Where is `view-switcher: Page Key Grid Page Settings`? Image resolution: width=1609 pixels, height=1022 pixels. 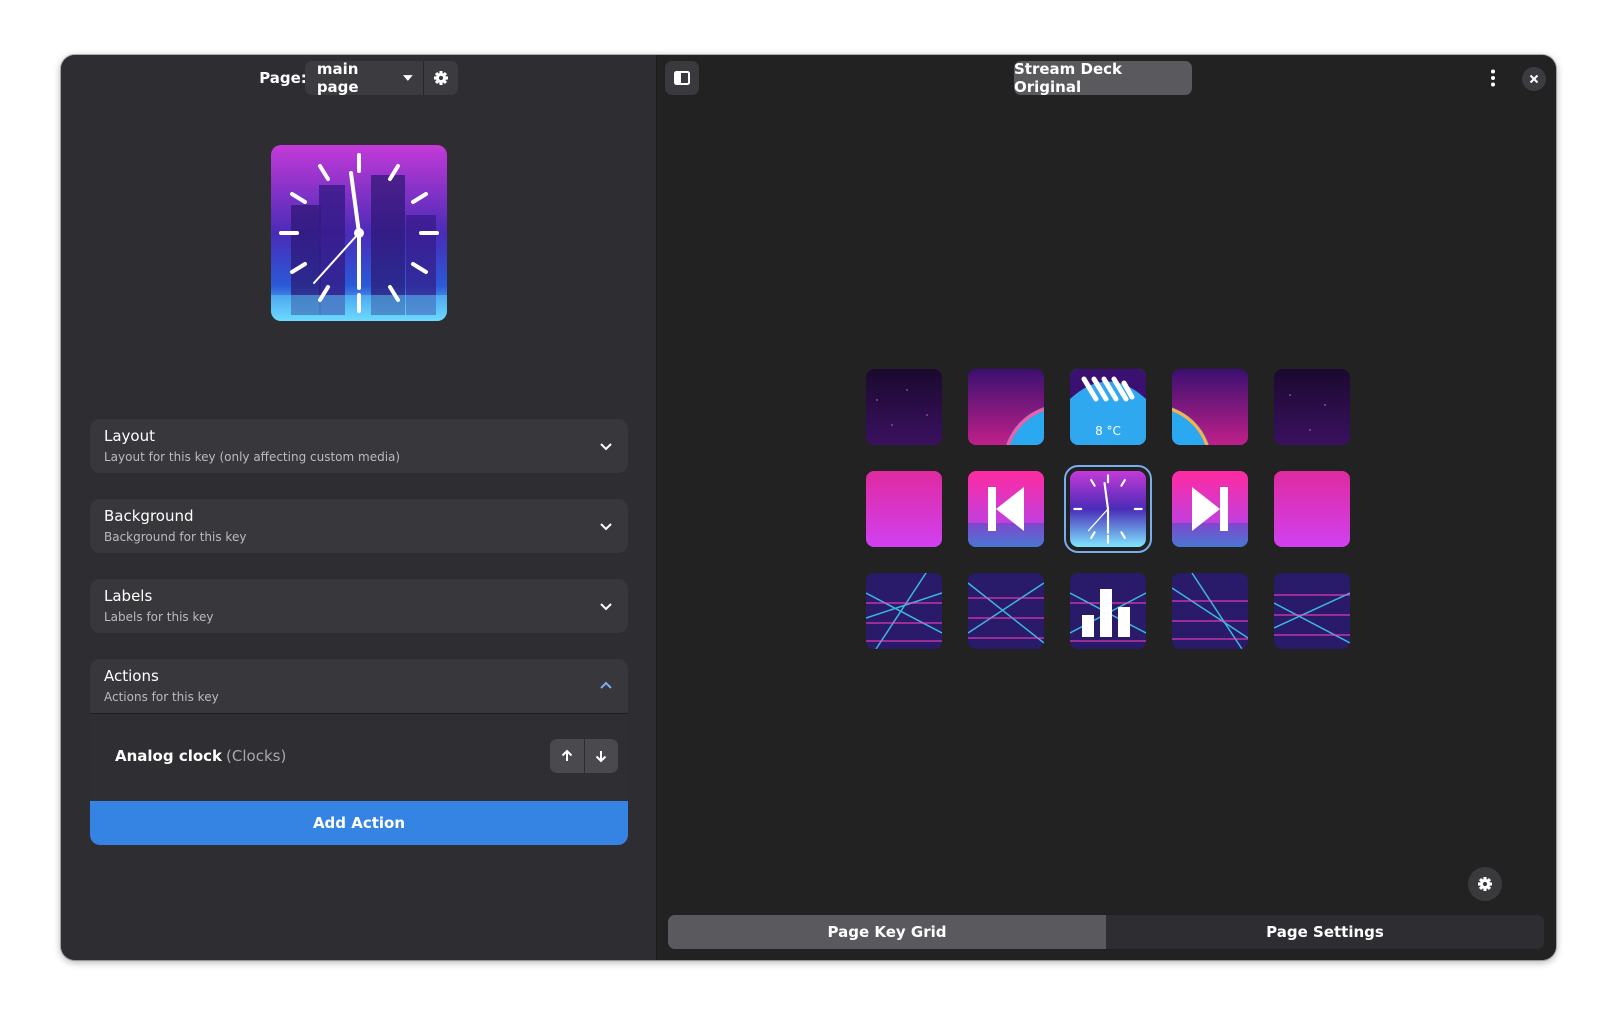
view-switcher: Page Key Grid Page Settings is located at coordinates (1106, 932).